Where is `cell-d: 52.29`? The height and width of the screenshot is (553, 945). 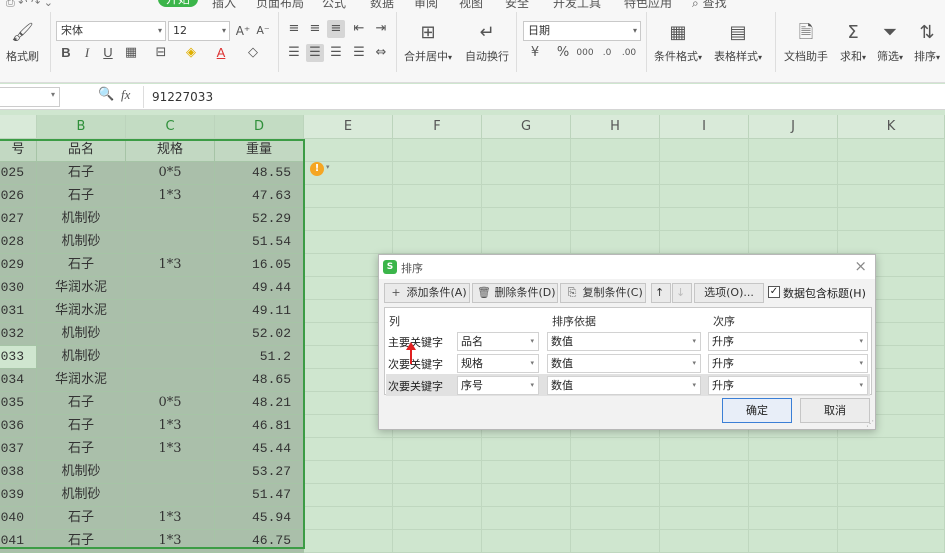 cell-d: 52.29 is located at coordinates (259, 219).